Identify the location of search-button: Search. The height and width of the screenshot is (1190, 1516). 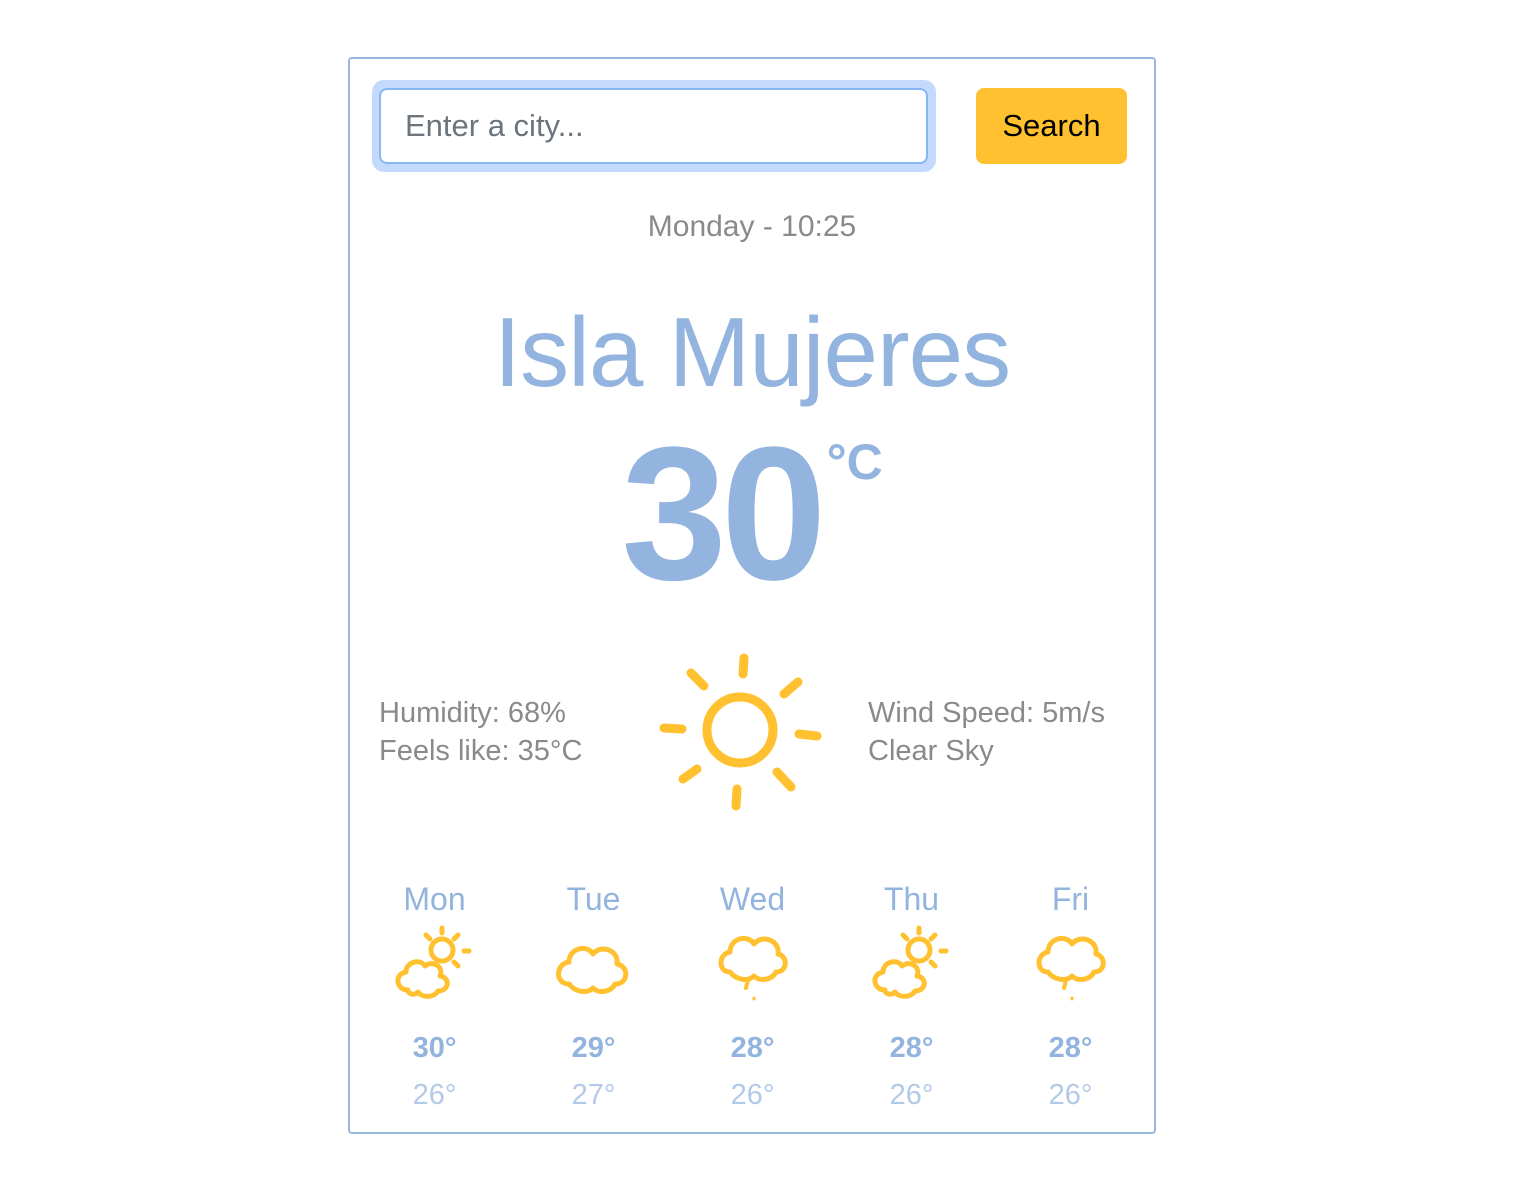
(1051, 126).